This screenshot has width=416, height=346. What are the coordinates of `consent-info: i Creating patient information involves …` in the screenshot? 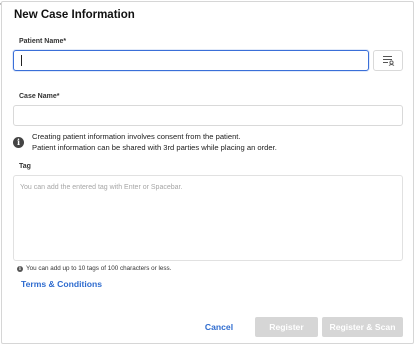 It's located at (145, 142).